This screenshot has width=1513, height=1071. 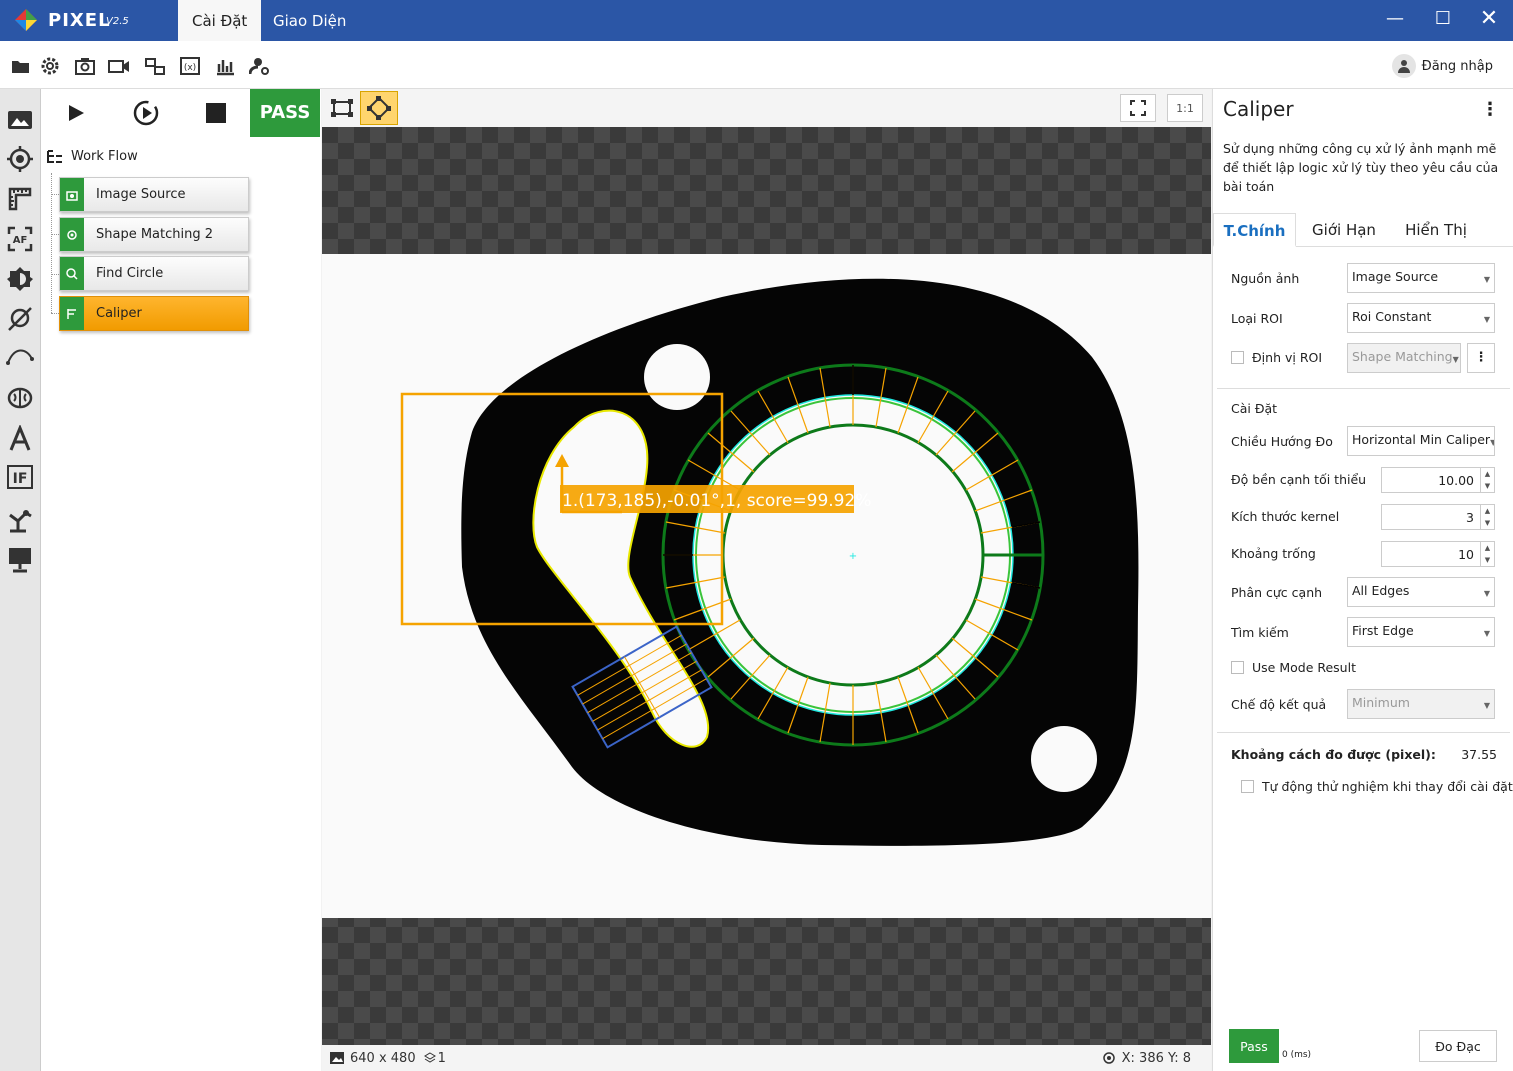 What do you see at coordinates (1138, 108) in the screenshot?
I see `fullscreen-button` at bounding box center [1138, 108].